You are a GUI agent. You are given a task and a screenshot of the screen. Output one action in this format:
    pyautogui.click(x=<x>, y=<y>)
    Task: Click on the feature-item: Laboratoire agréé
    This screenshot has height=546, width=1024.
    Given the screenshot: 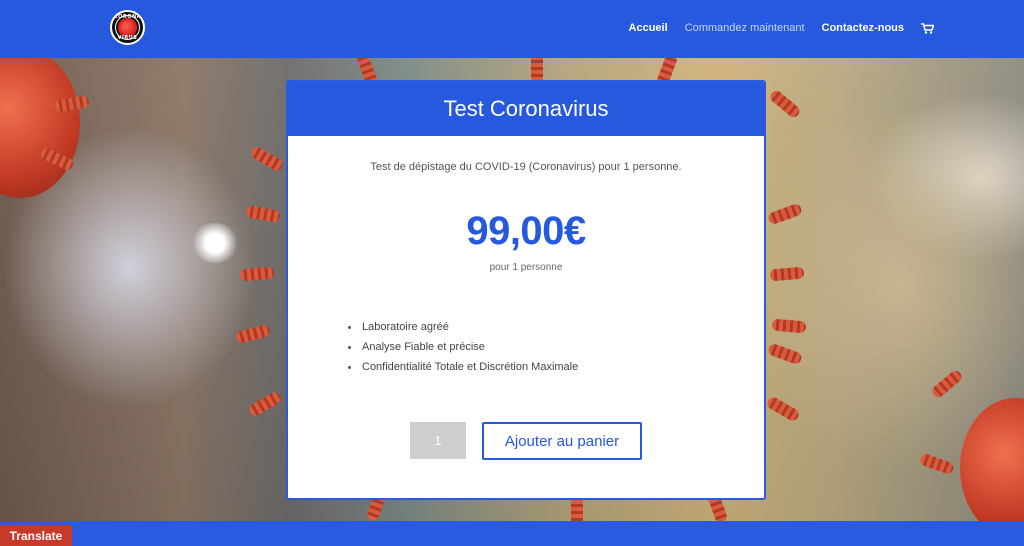 What is the action you would take?
    pyautogui.click(x=462, y=327)
    